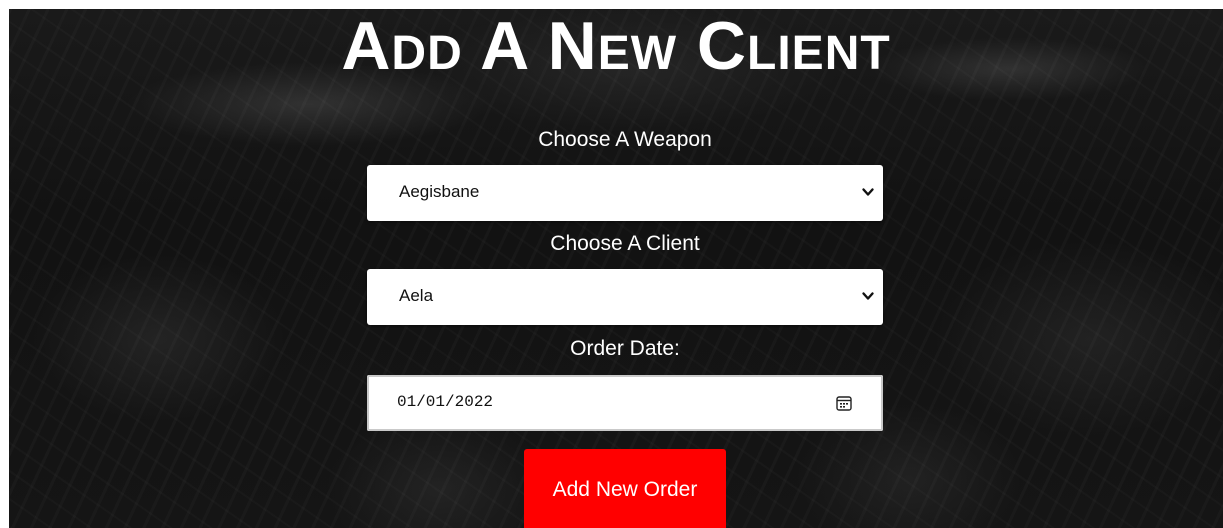  What do you see at coordinates (616, 46) in the screenshot?
I see `page-title: Add A New Client` at bounding box center [616, 46].